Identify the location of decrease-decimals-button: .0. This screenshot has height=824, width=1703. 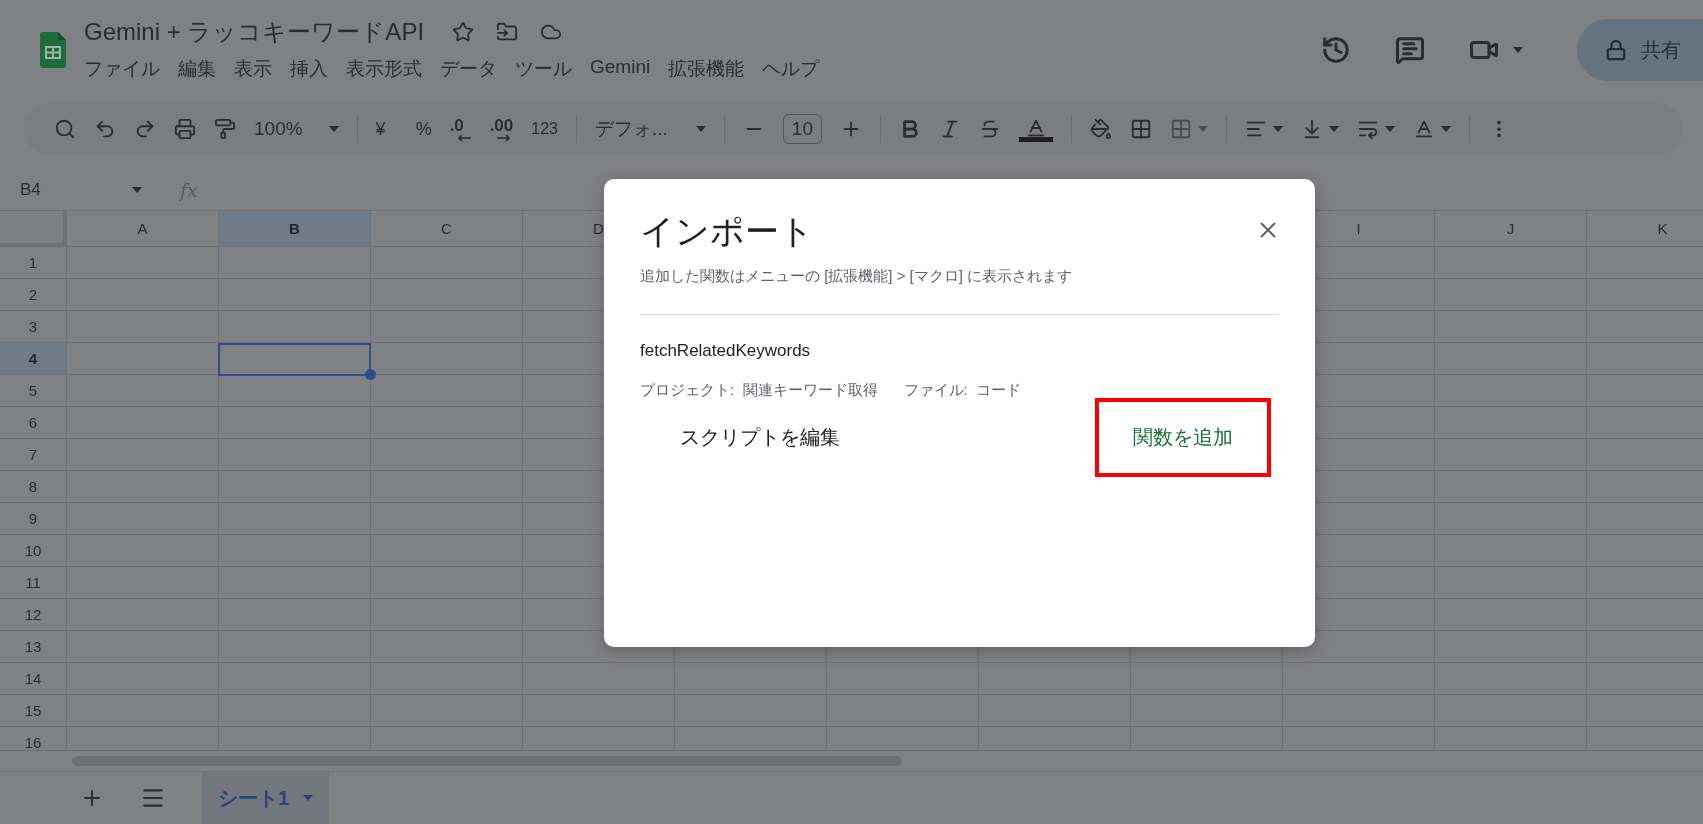
(460, 129).